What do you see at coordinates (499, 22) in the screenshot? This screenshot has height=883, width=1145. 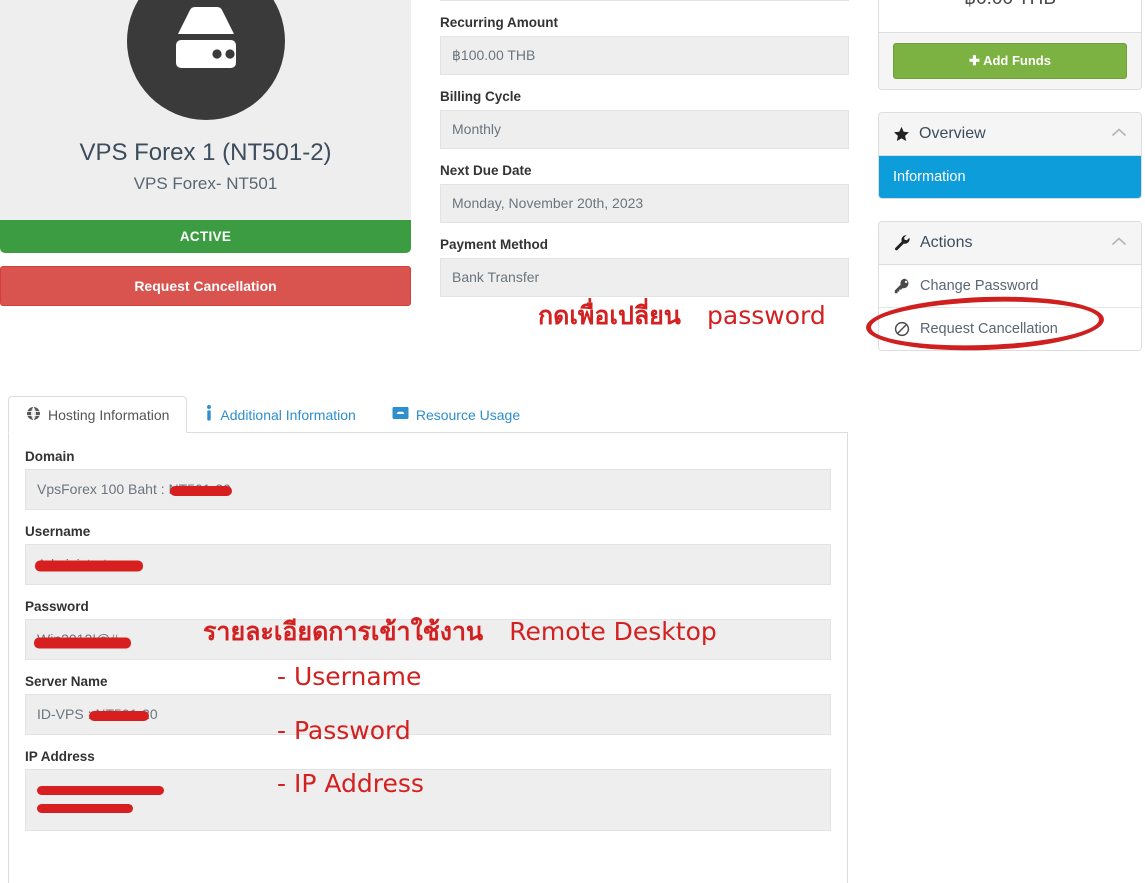 I see `recurring-amount-label: Recurring Amount` at bounding box center [499, 22].